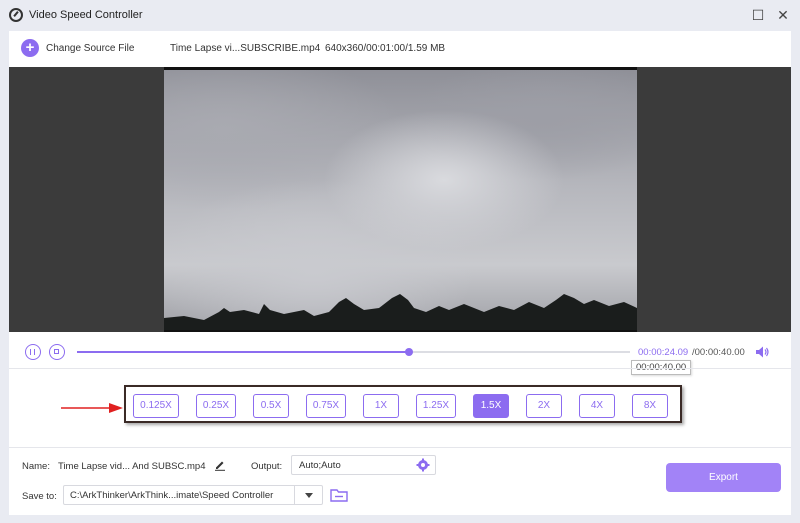  Describe the element at coordinates (86, 15) in the screenshot. I see `app-title: Video Speed Controller` at that location.